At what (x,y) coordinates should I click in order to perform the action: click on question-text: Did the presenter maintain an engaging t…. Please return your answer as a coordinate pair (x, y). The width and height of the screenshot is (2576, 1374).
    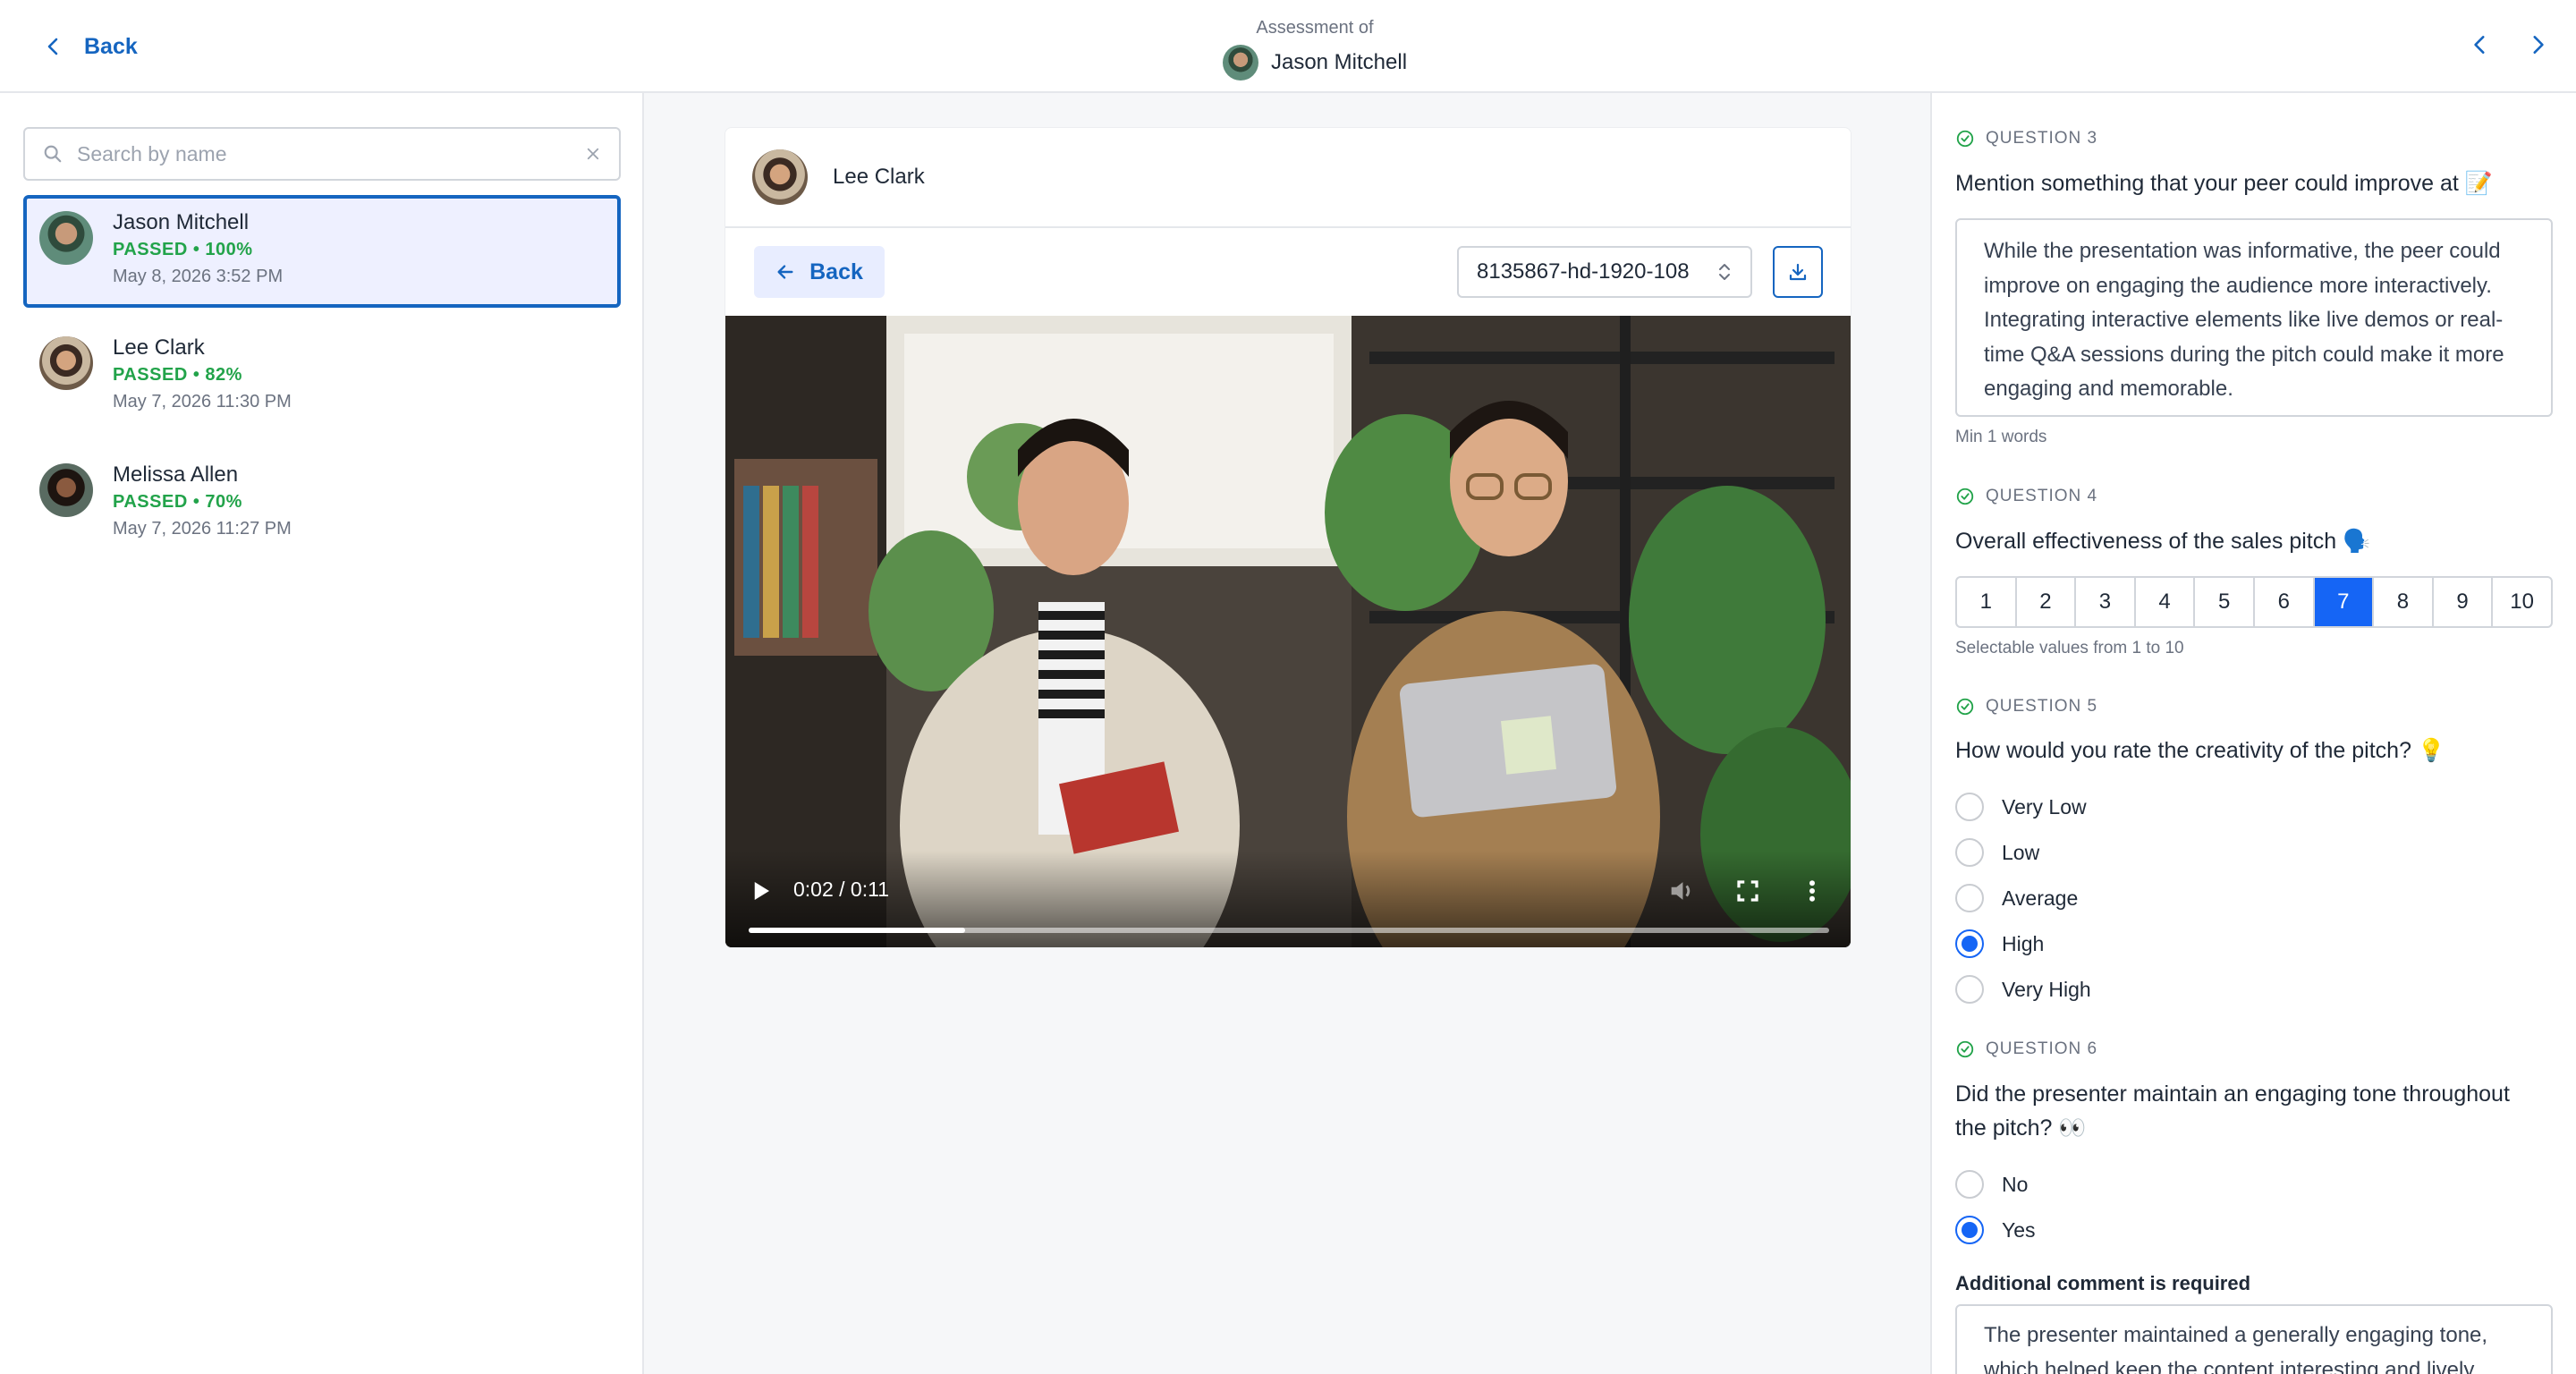
    Looking at the image, I should click on (2232, 1111).